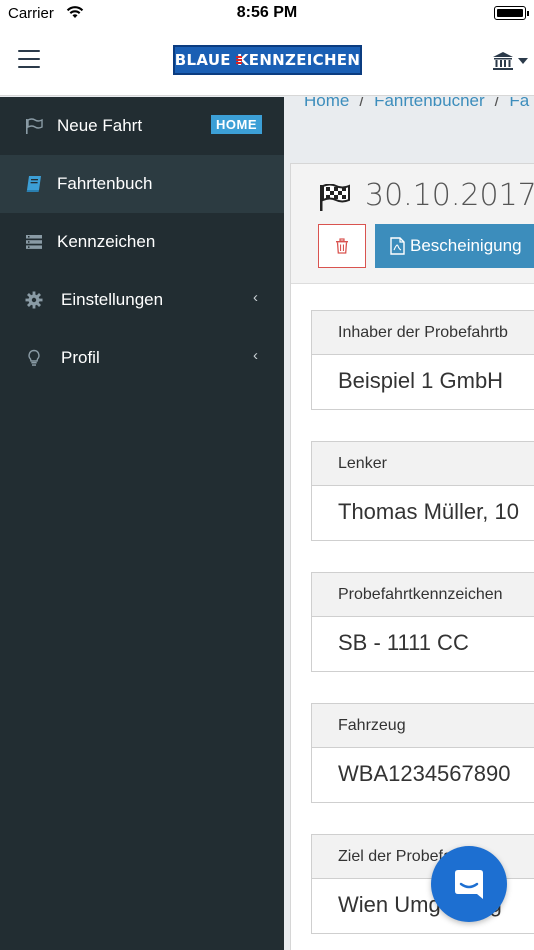  I want to click on field-license-plate: Probefahrtkennzeichen SB - 1111 CC, so click(422, 622).